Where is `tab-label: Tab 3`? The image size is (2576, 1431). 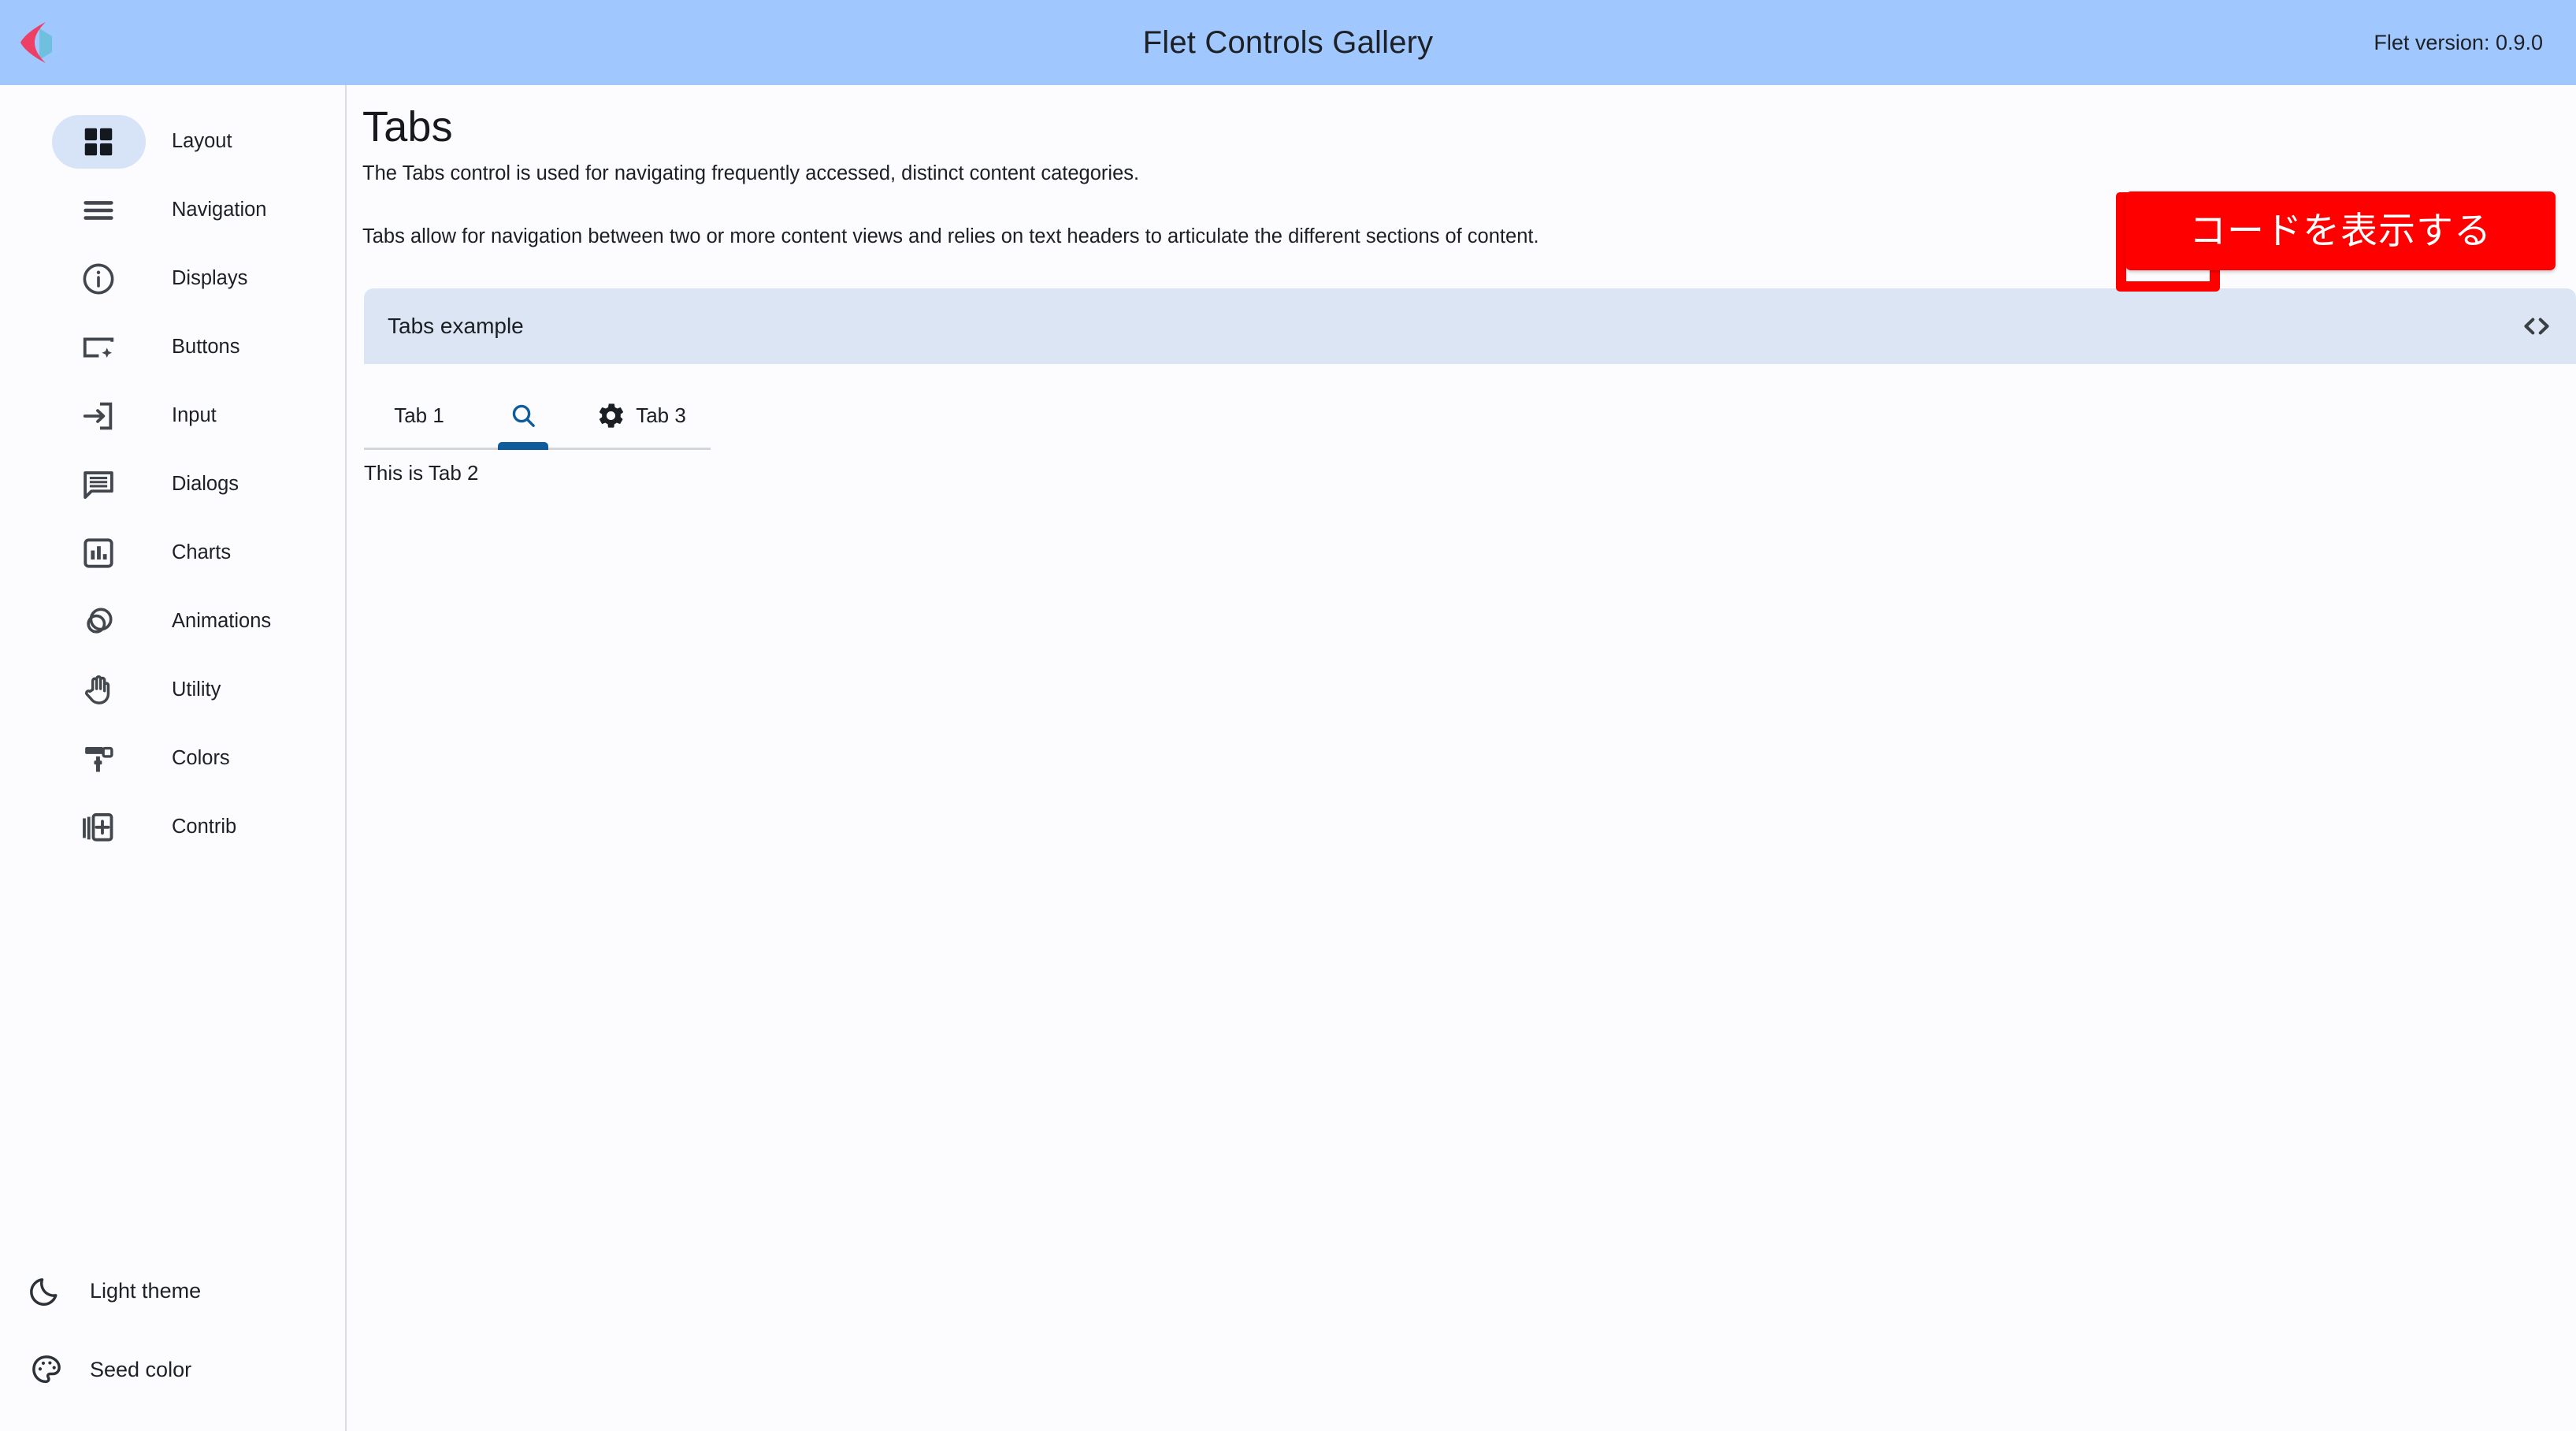
tab-label: Tab 3 is located at coordinates (661, 415).